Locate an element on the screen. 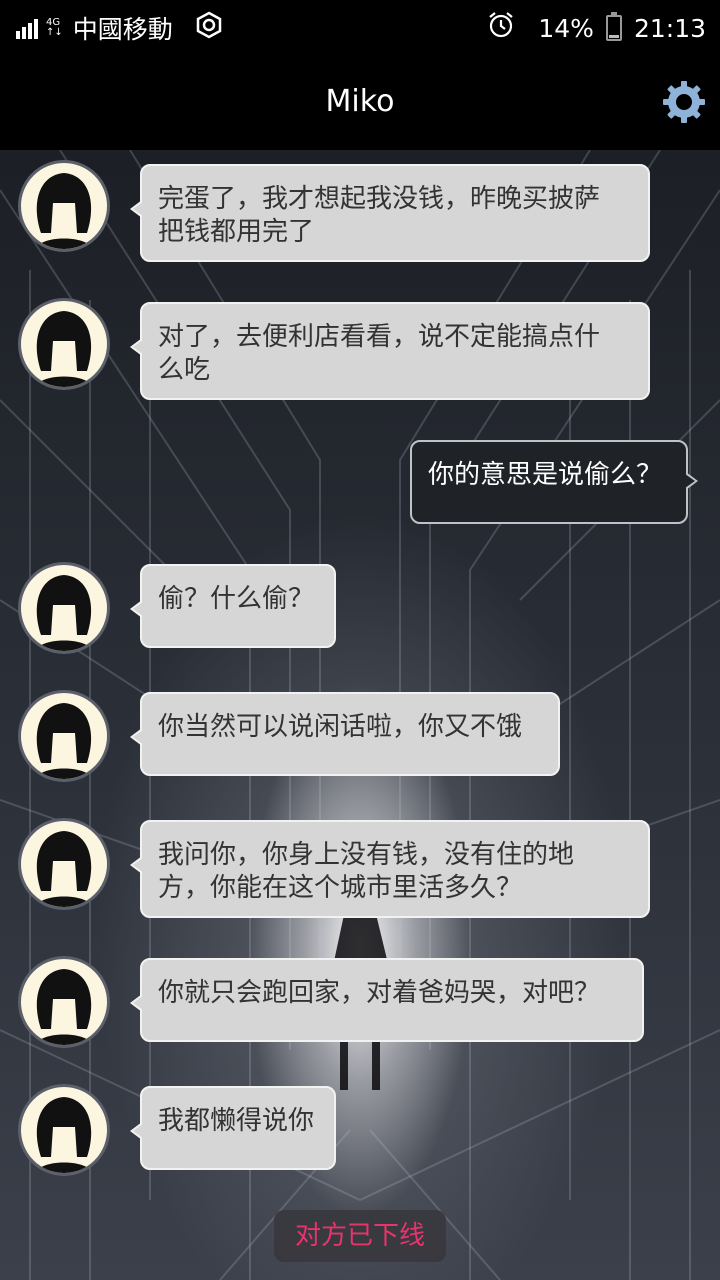 This screenshot has width=720, height=1280. status-bar: 4G ↑↓ 中國移動 14% 21:13 is located at coordinates (360, 26).